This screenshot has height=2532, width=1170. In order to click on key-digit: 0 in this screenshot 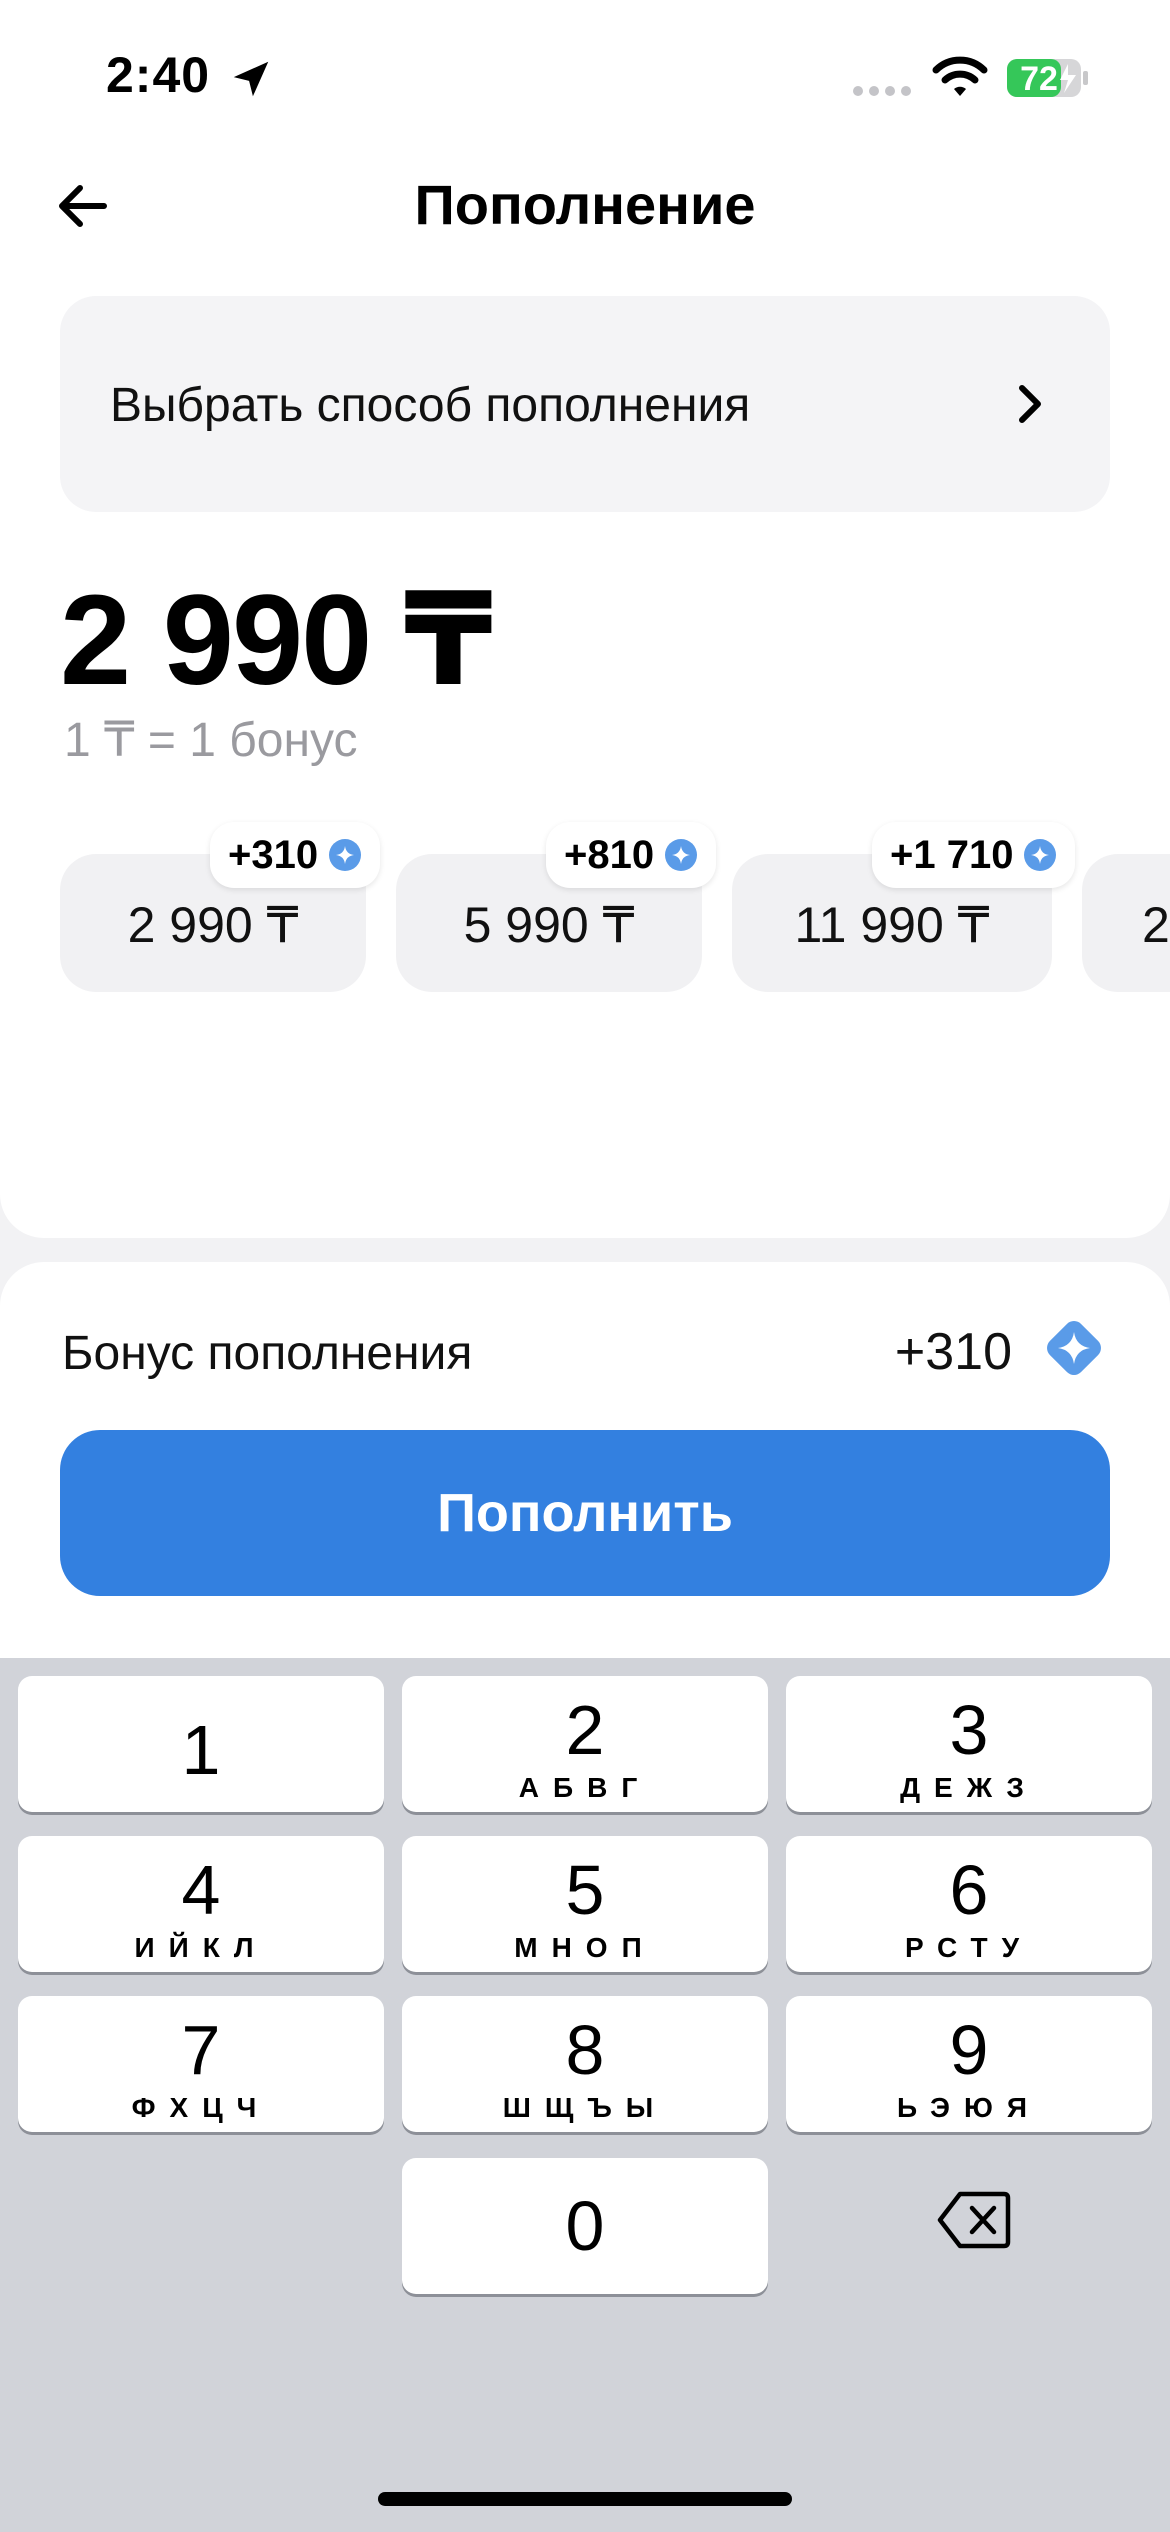, I will do `click(585, 2226)`.